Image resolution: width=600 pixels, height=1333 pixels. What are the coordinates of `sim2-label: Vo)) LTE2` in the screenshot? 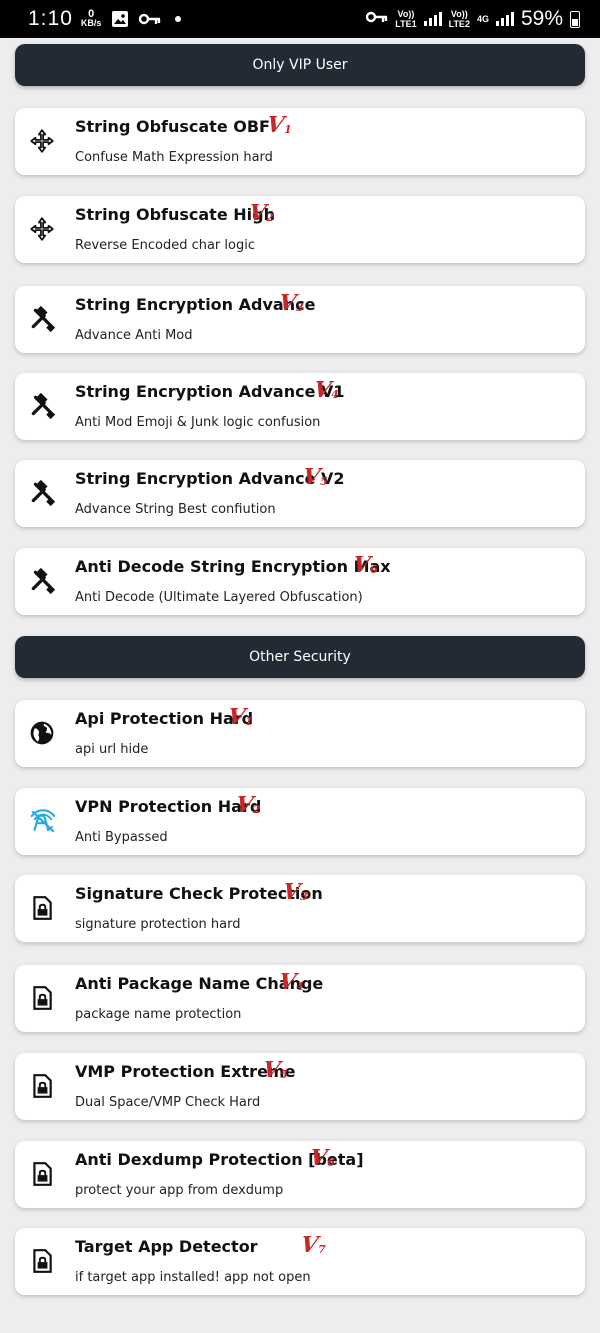 It's located at (459, 19).